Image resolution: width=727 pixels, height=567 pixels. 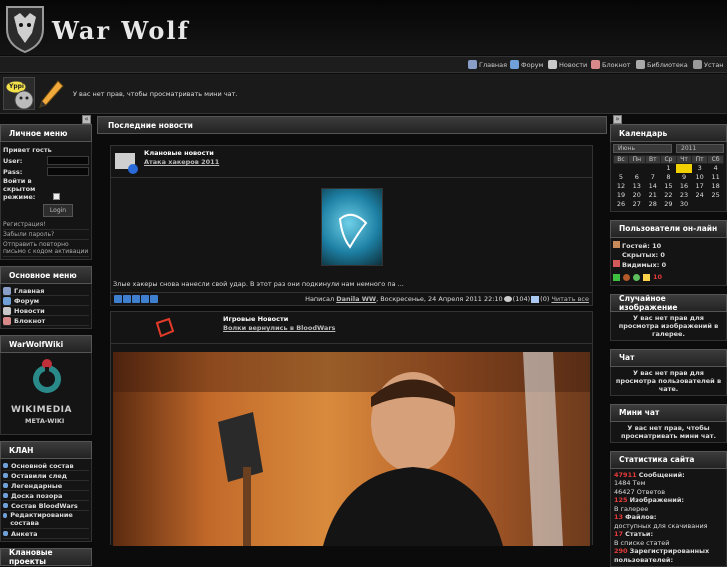 What do you see at coordinates (121, 30) in the screenshot?
I see `site-title: War Wolf` at bounding box center [121, 30].